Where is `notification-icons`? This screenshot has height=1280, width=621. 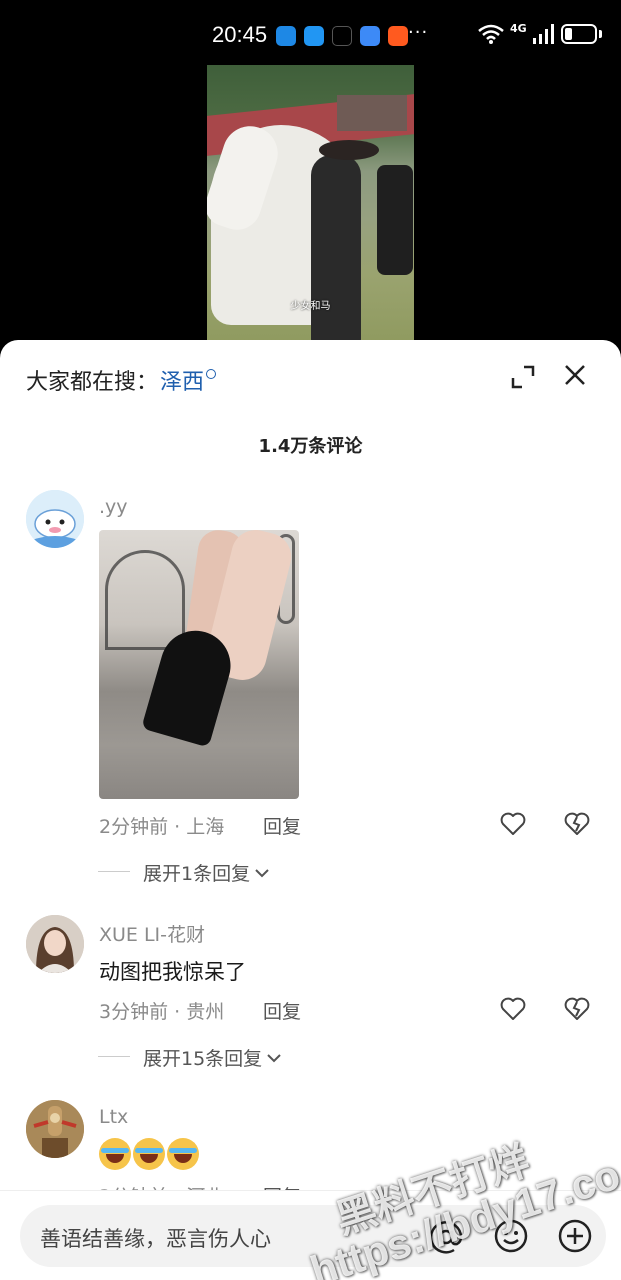 notification-icons is located at coordinates (342, 36).